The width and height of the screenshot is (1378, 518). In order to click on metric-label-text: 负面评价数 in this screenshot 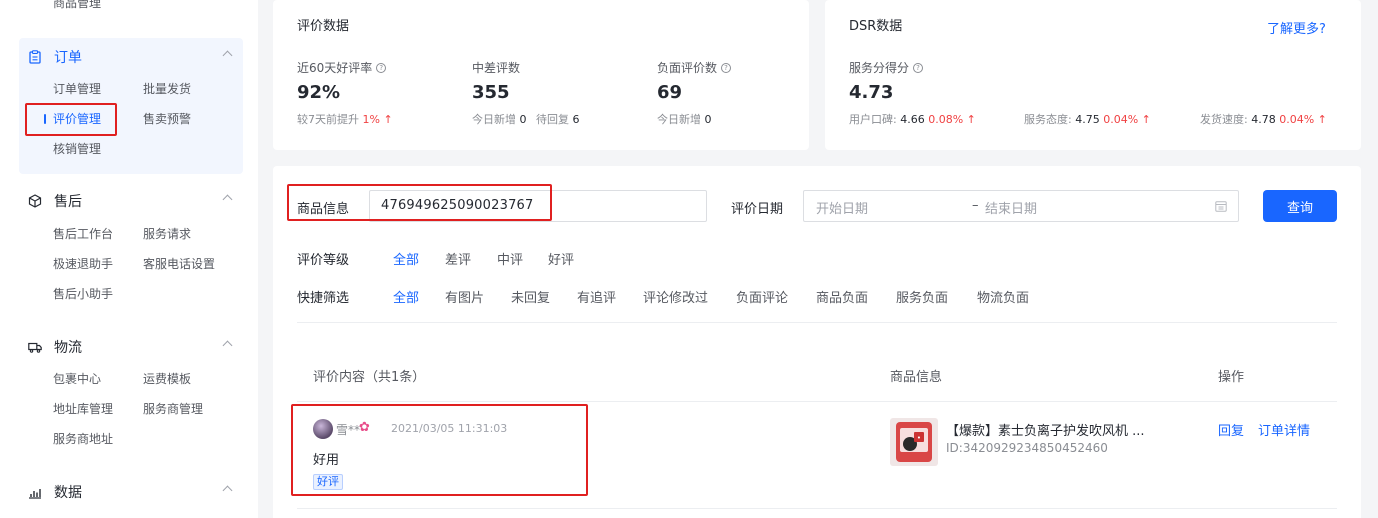, I will do `click(687, 68)`.